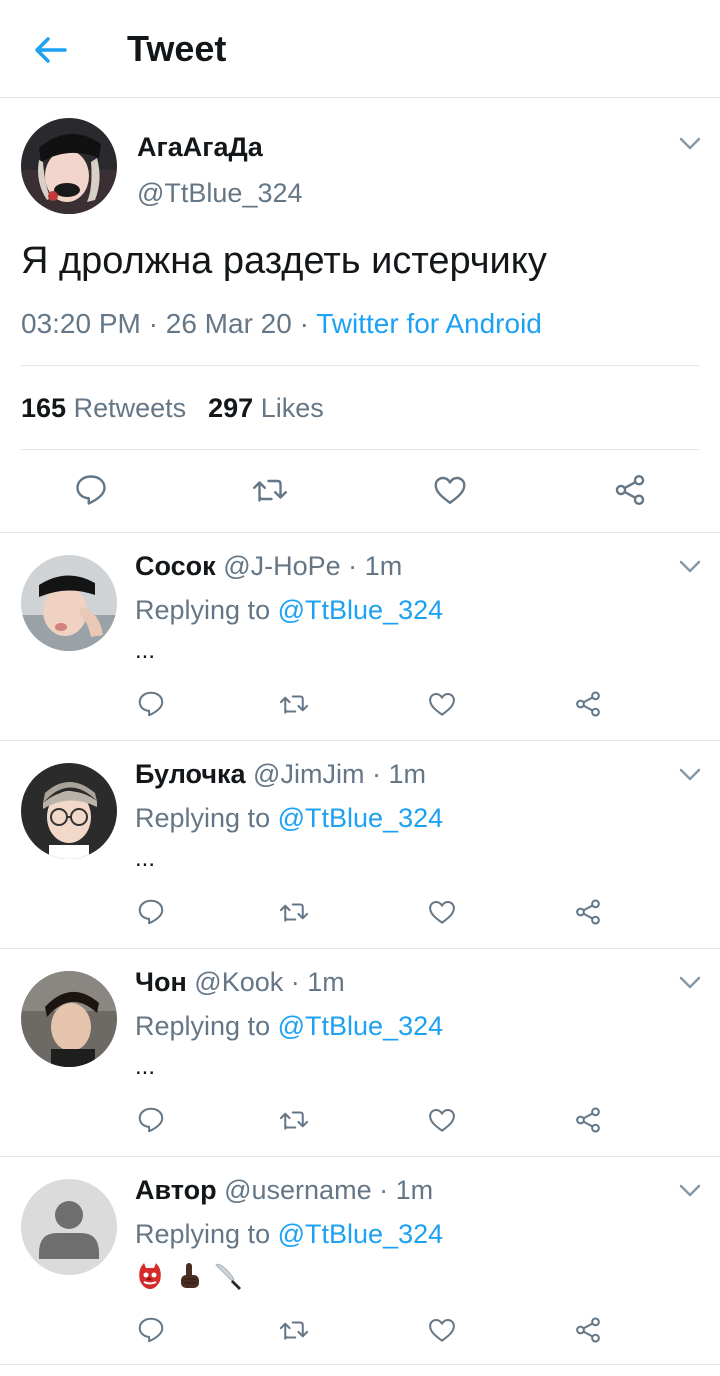  I want to click on default-avatar-icon, so click(69, 1227).